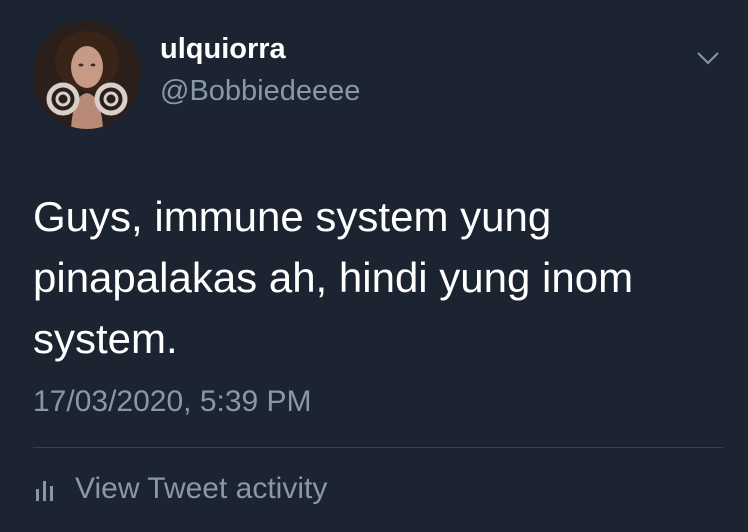 This screenshot has height=532, width=748. I want to click on avatar, so click(87, 75).